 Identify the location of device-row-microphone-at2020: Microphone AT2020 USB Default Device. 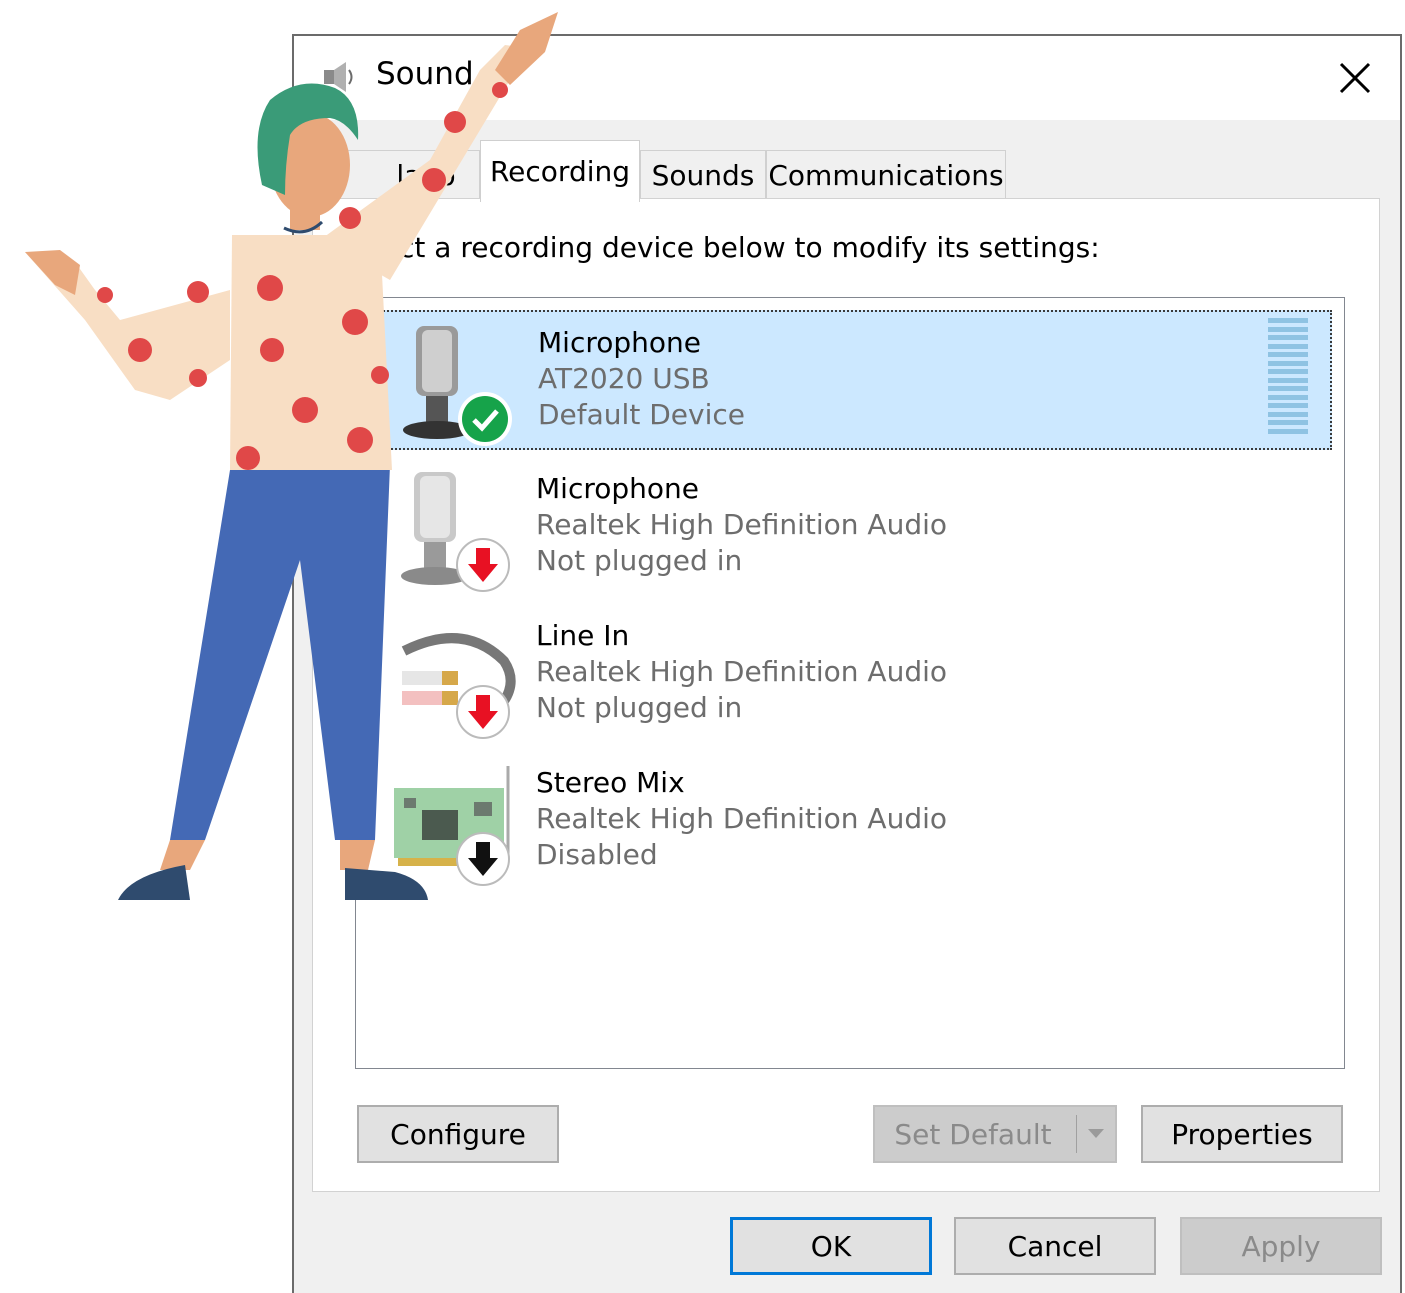
(848, 380).